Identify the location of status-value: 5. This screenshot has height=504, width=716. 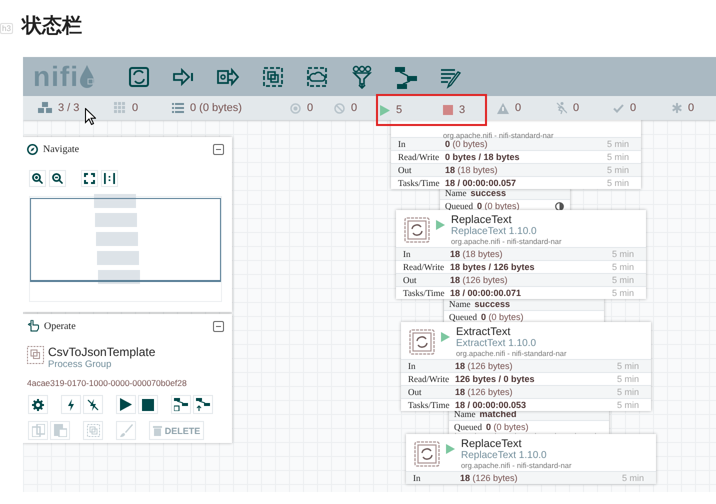
(399, 110).